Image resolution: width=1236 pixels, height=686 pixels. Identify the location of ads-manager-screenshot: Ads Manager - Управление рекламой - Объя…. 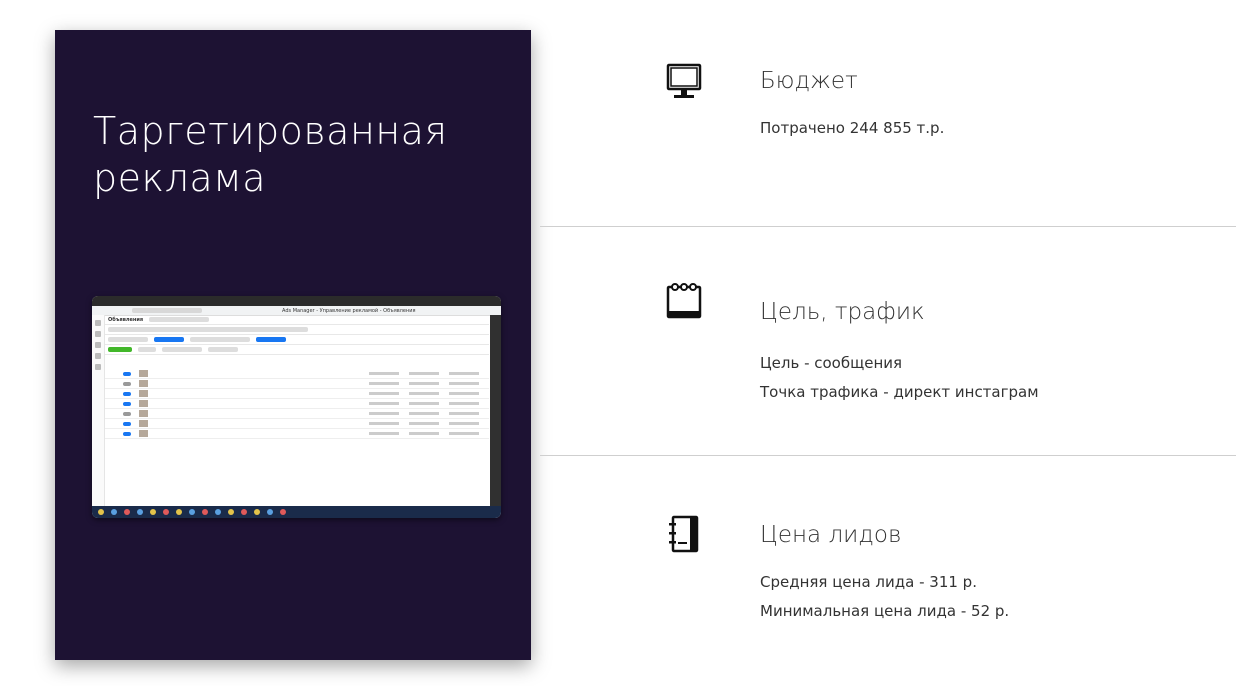
(296, 407).